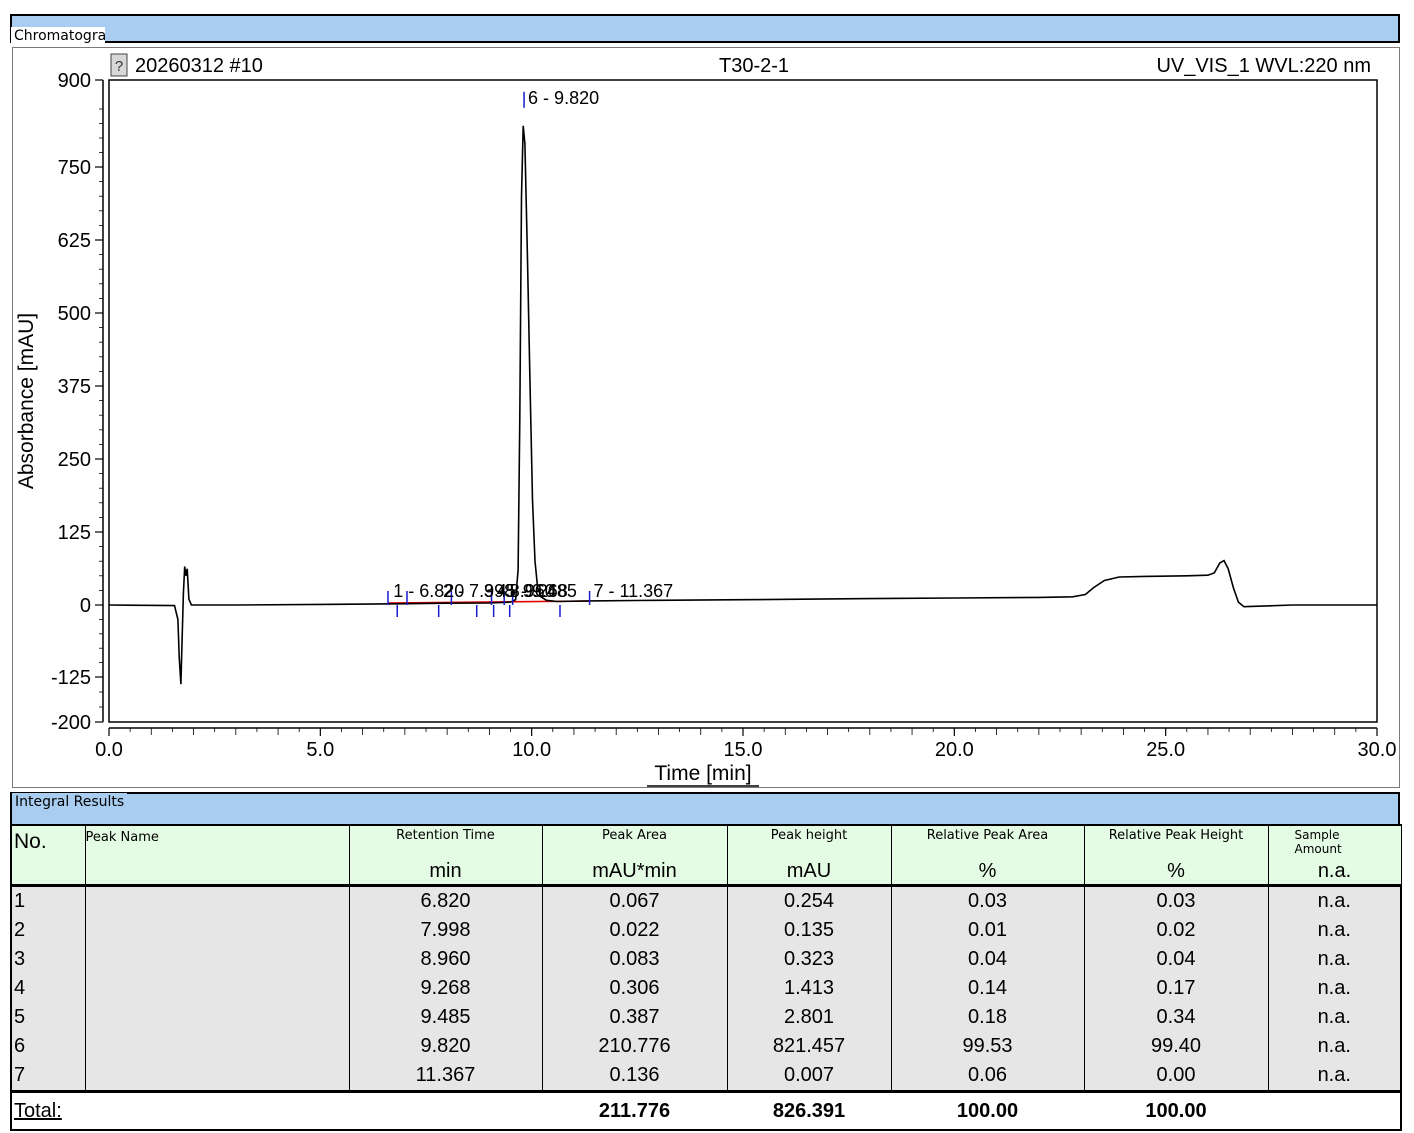 The width and height of the screenshot is (1414, 1133). What do you see at coordinates (809, 1077) in the screenshot?
I see `table-cell: 0.007` at bounding box center [809, 1077].